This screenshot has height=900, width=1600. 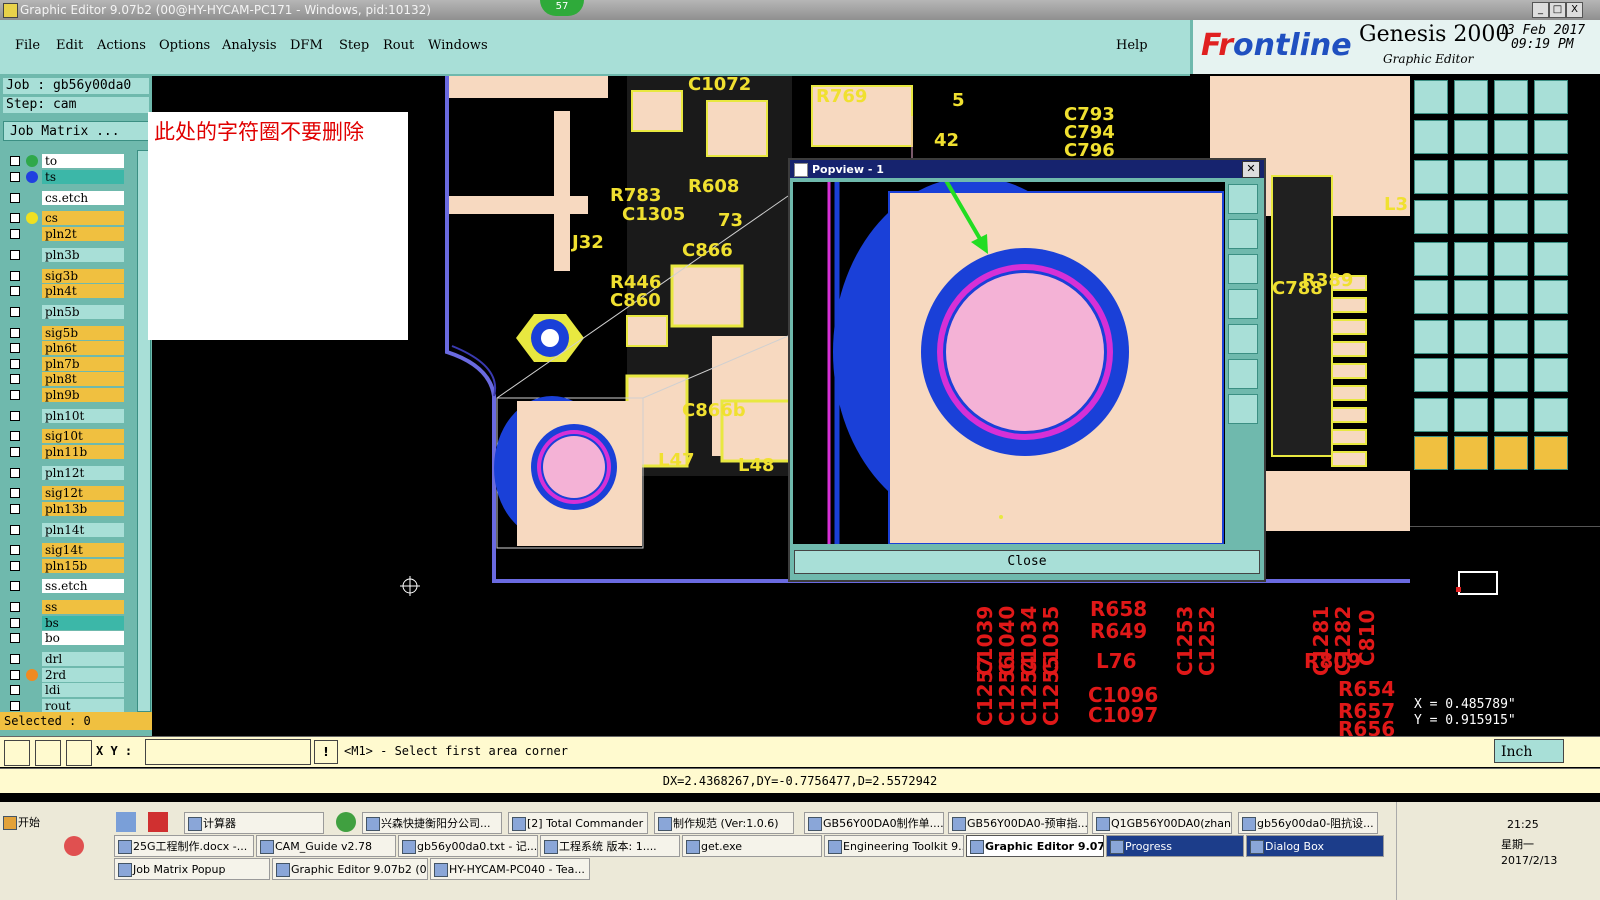 I want to click on layer-name: ss, so click(x=83, y=607).